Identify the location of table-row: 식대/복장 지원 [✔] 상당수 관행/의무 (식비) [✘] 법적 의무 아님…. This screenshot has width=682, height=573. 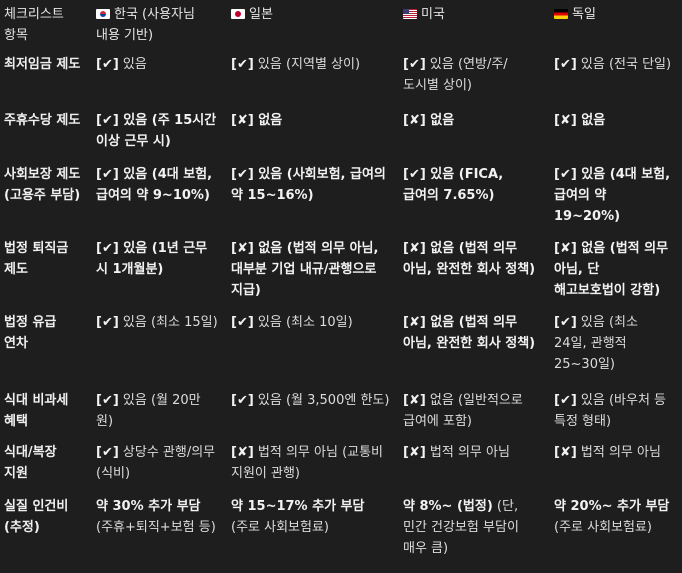
(341, 469).